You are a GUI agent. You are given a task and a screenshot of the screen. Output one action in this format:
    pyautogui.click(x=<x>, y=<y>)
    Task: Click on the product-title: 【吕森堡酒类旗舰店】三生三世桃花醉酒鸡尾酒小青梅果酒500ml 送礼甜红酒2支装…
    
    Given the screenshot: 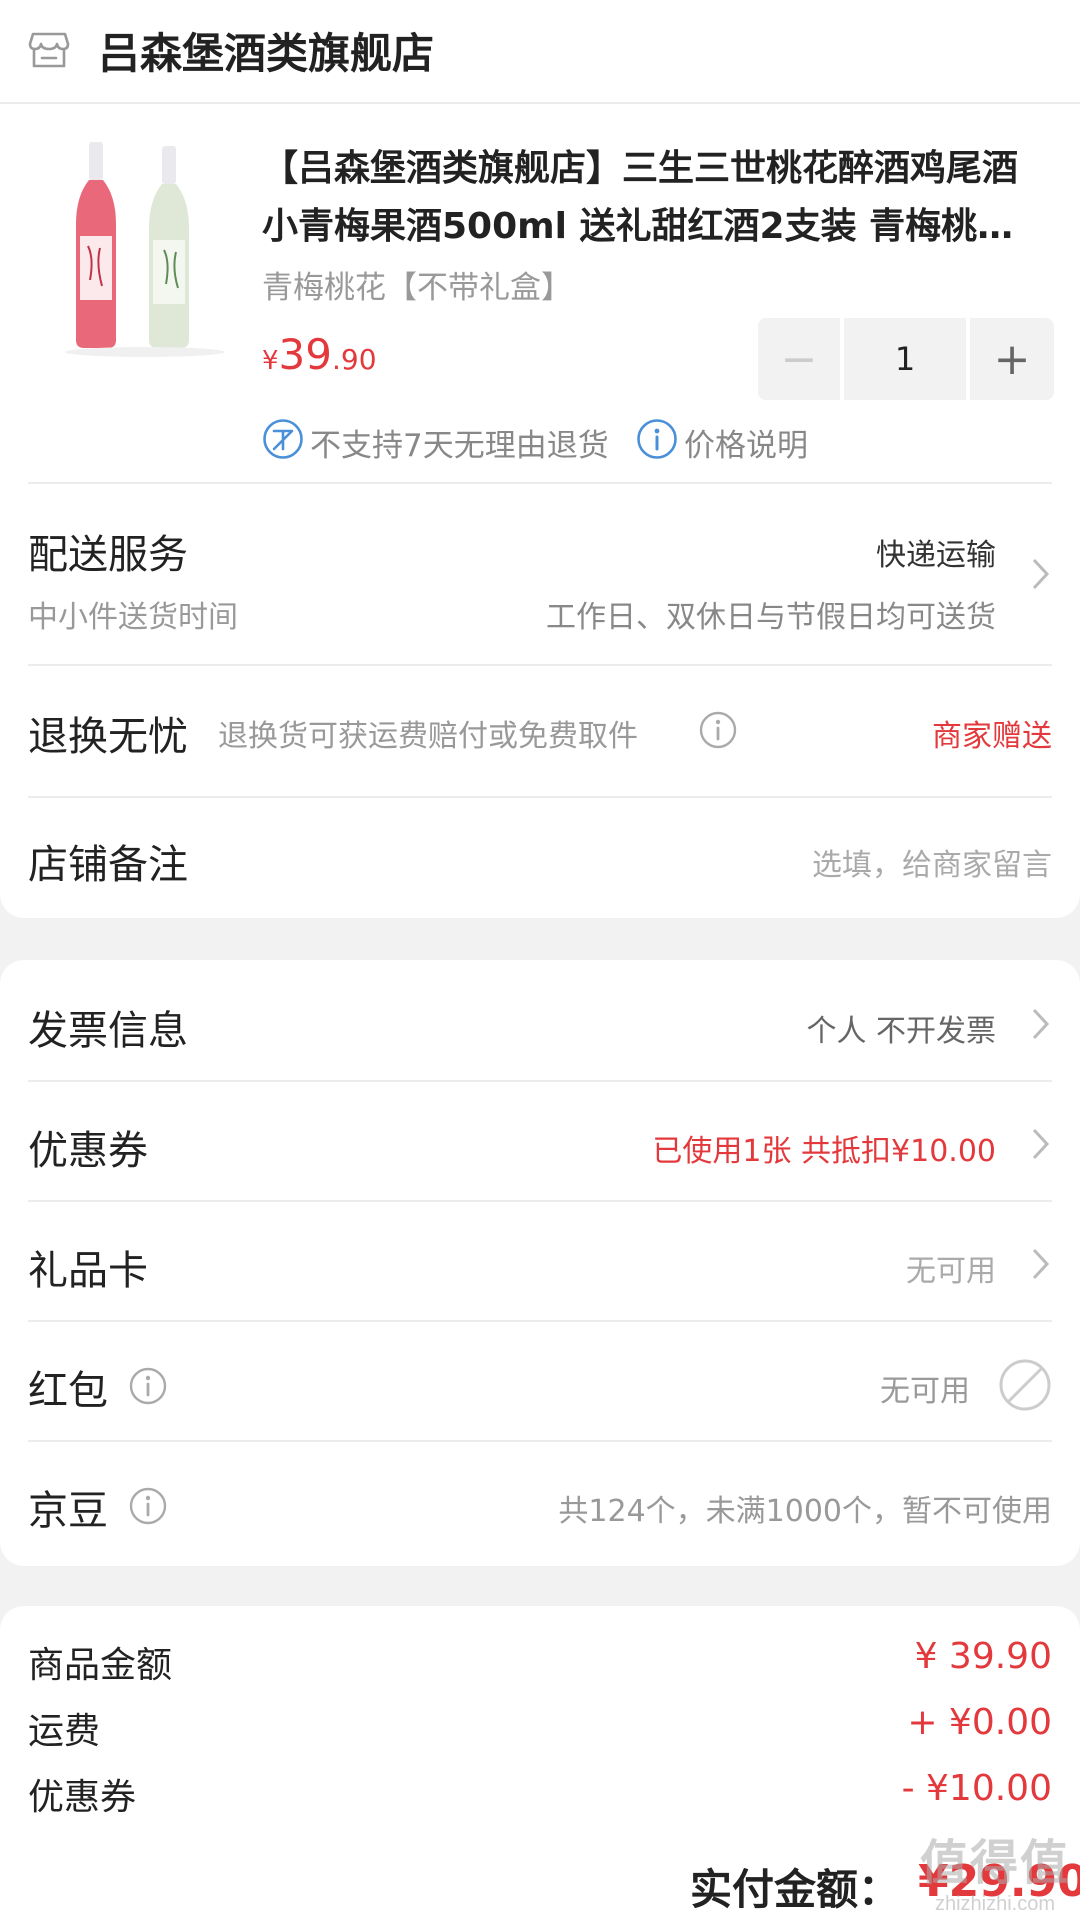 What is the action you would take?
    pyautogui.click(x=652, y=198)
    